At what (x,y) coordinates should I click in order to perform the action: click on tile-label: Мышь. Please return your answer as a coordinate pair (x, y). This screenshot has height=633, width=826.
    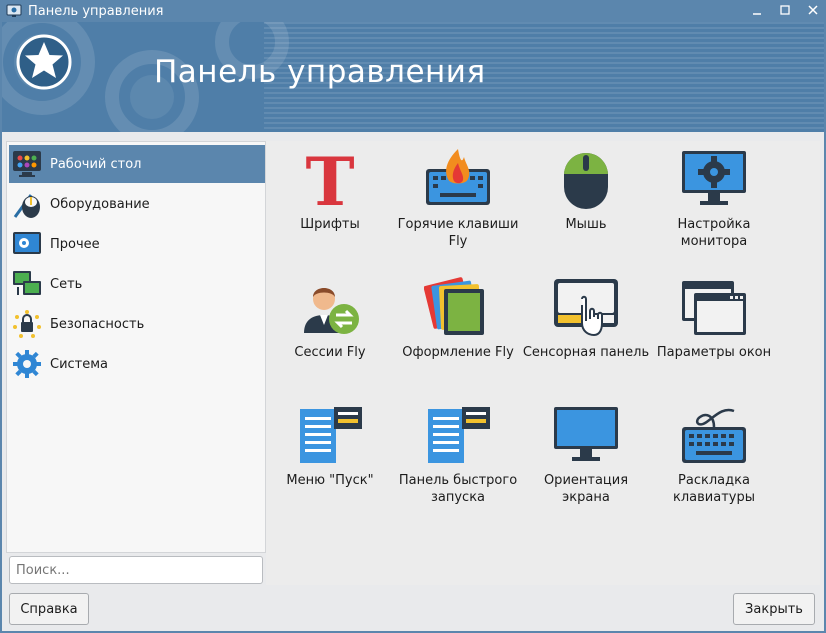
    Looking at the image, I should click on (586, 224).